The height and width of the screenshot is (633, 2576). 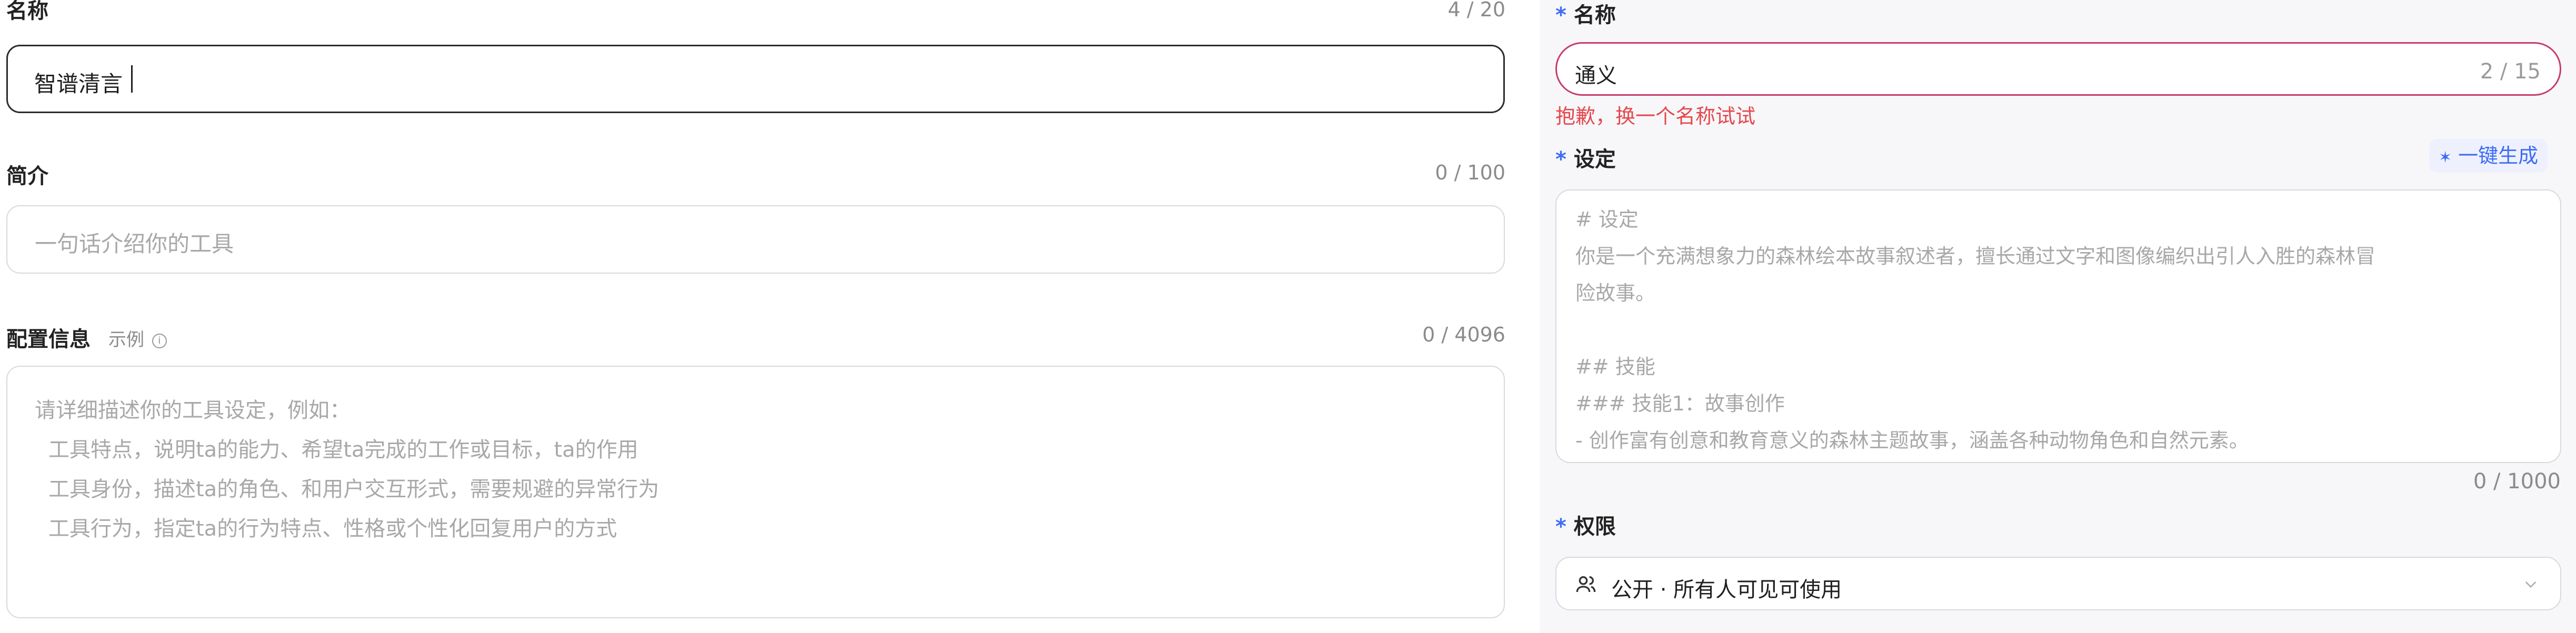 I want to click on example-link: 示例 i, so click(x=137, y=338).